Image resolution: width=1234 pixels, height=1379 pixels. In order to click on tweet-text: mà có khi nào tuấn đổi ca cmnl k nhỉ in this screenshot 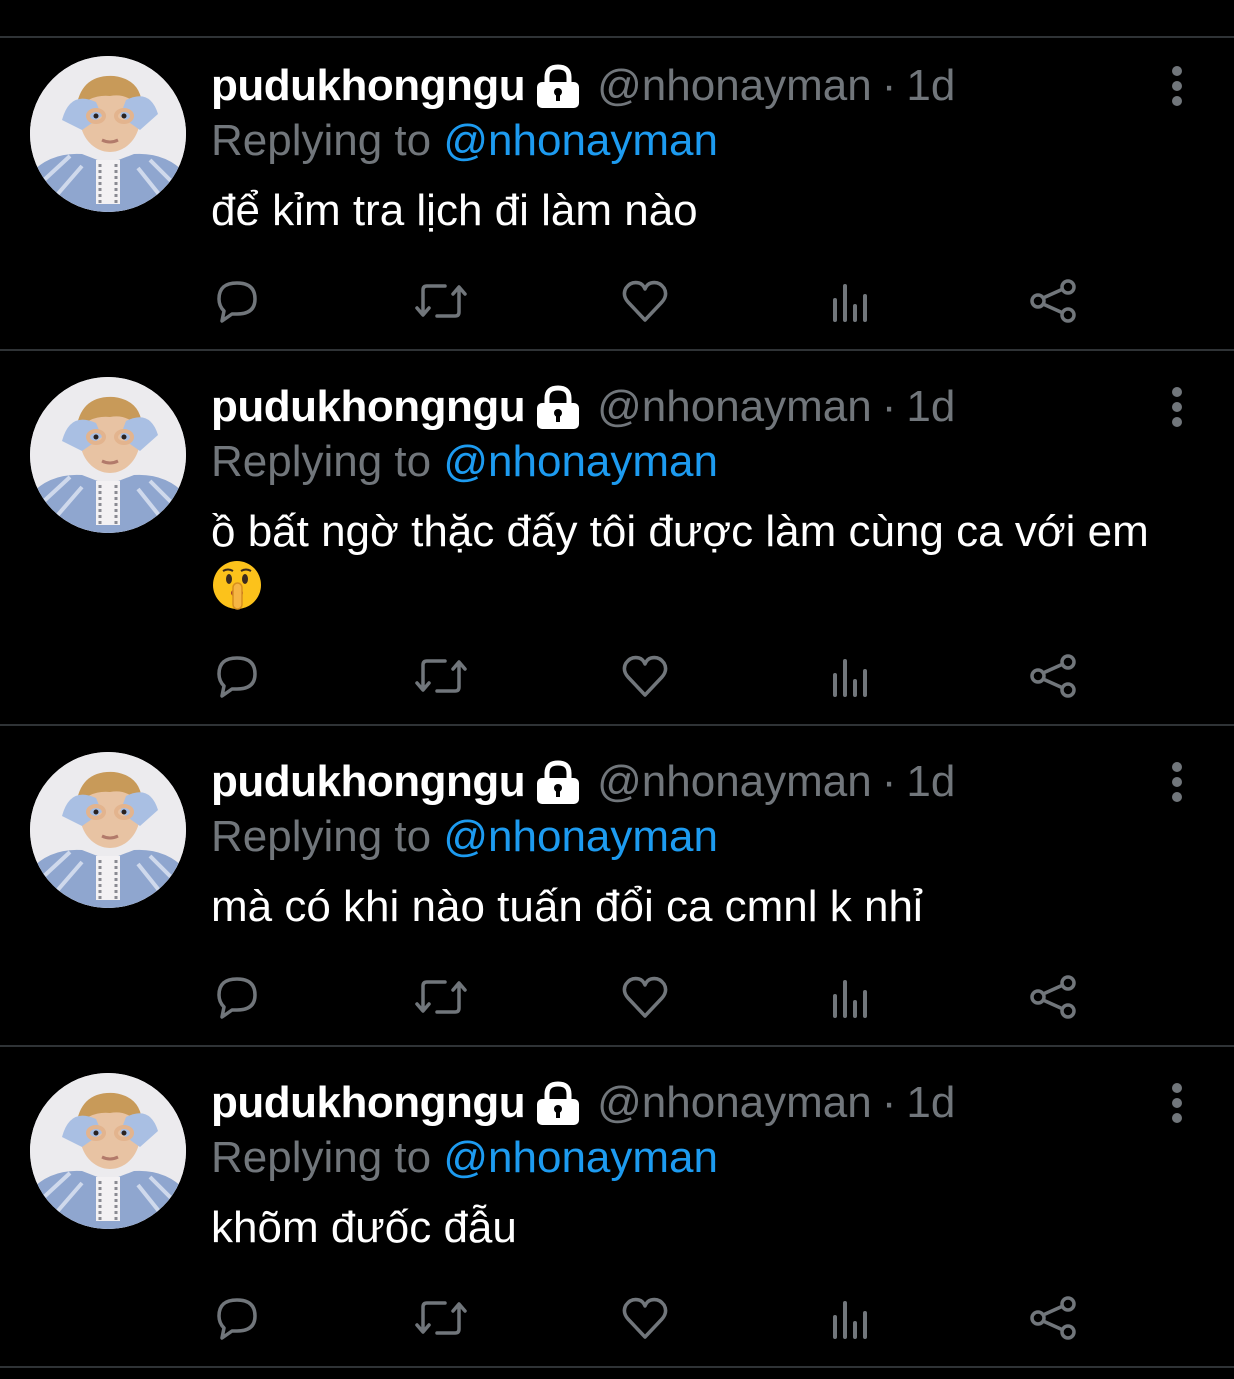, I will do `click(706, 907)`.